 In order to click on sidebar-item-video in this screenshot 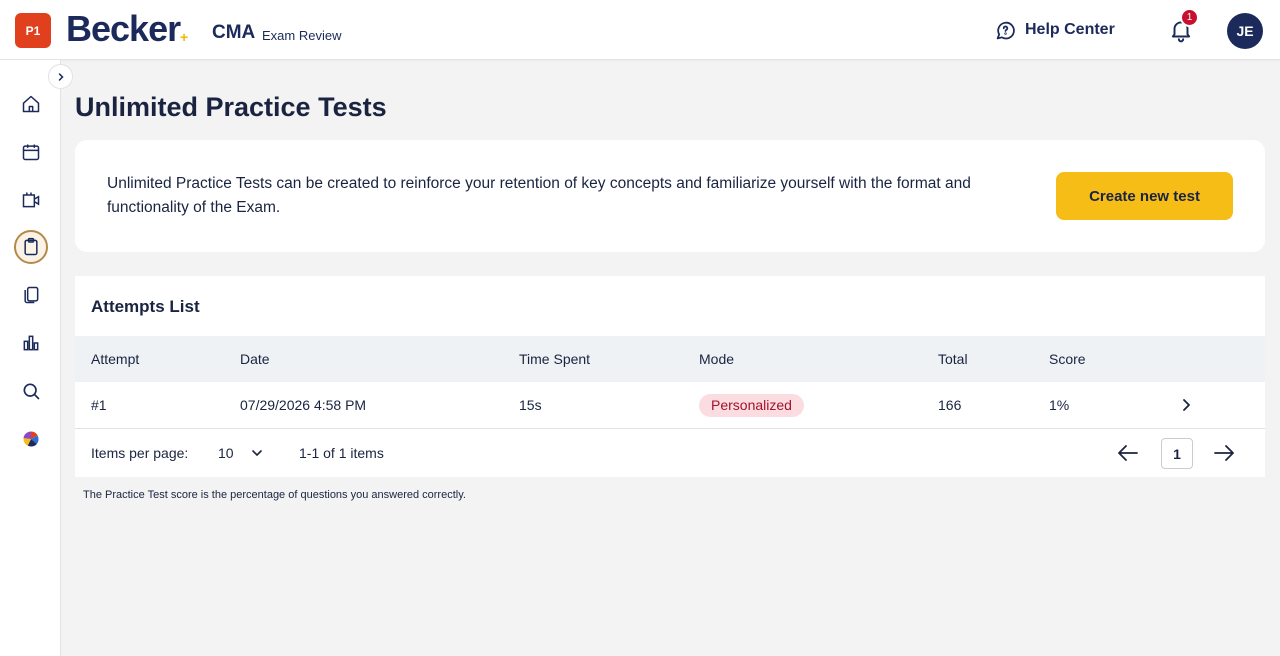, I will do `click(31, 200)`.